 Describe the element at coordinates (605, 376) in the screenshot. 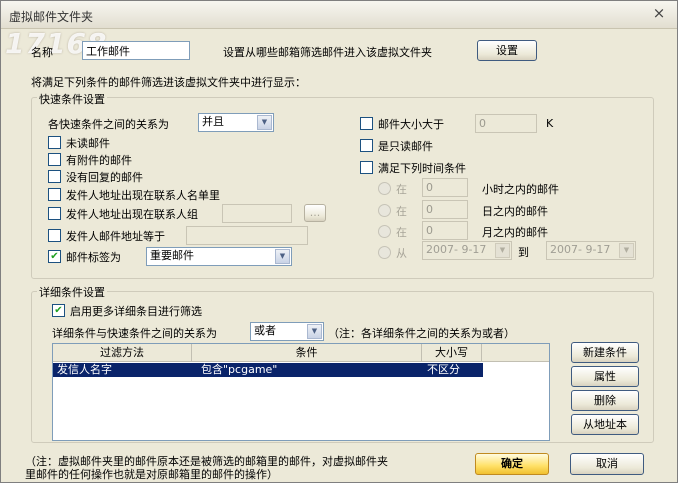

I see `properties-button: 属性` at that location.